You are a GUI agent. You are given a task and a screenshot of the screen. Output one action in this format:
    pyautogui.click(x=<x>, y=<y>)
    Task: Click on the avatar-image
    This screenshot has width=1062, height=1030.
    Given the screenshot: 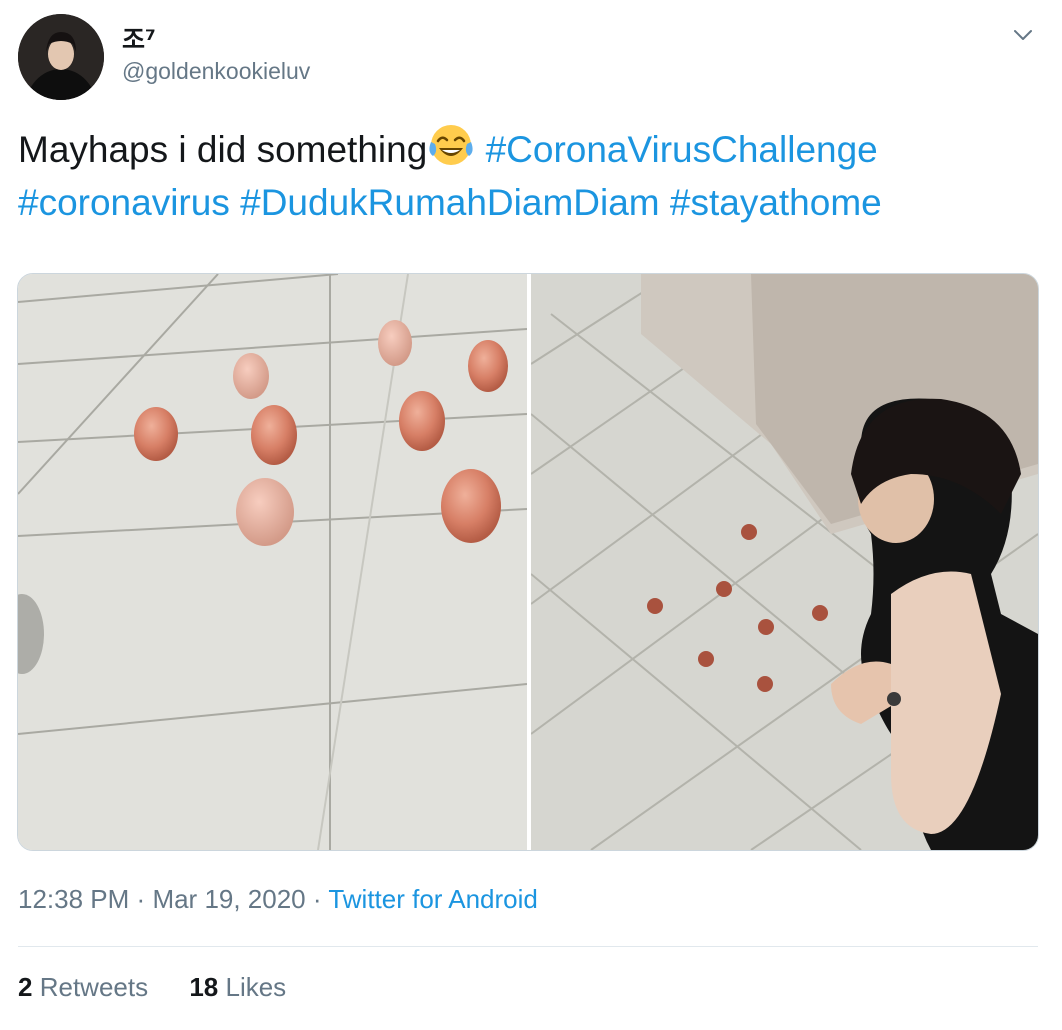 What is the action you would take?
    pyautogui.click(x=61, y=57)
    